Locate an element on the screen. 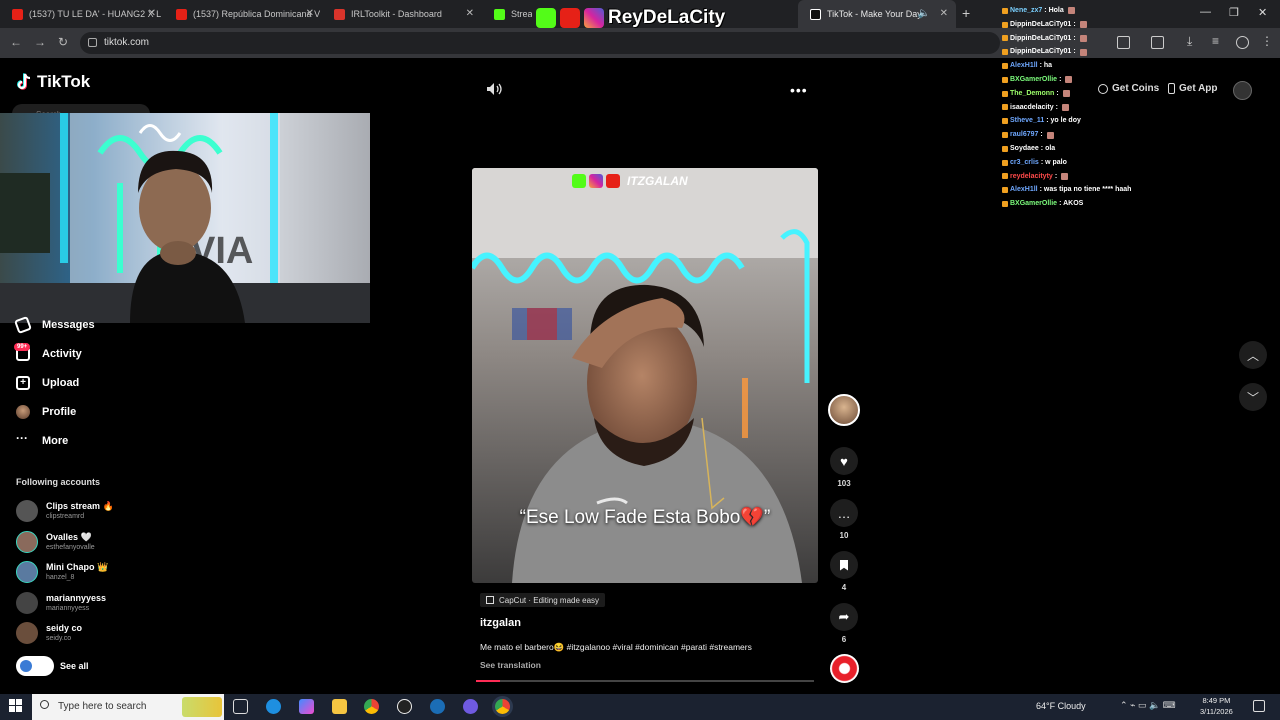  tiktok-logo: TikTok is located at coordinates (53, 82).